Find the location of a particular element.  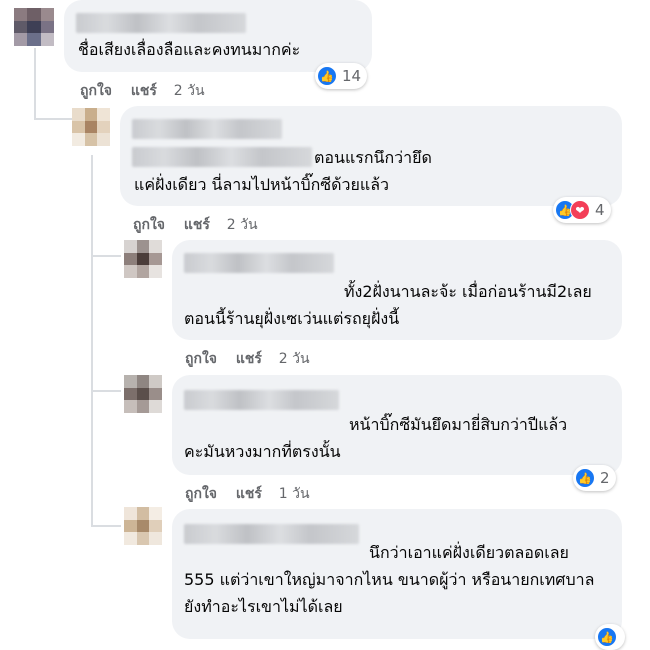

reaction-summary: 👍 2 is located at coordinates (594, 478).